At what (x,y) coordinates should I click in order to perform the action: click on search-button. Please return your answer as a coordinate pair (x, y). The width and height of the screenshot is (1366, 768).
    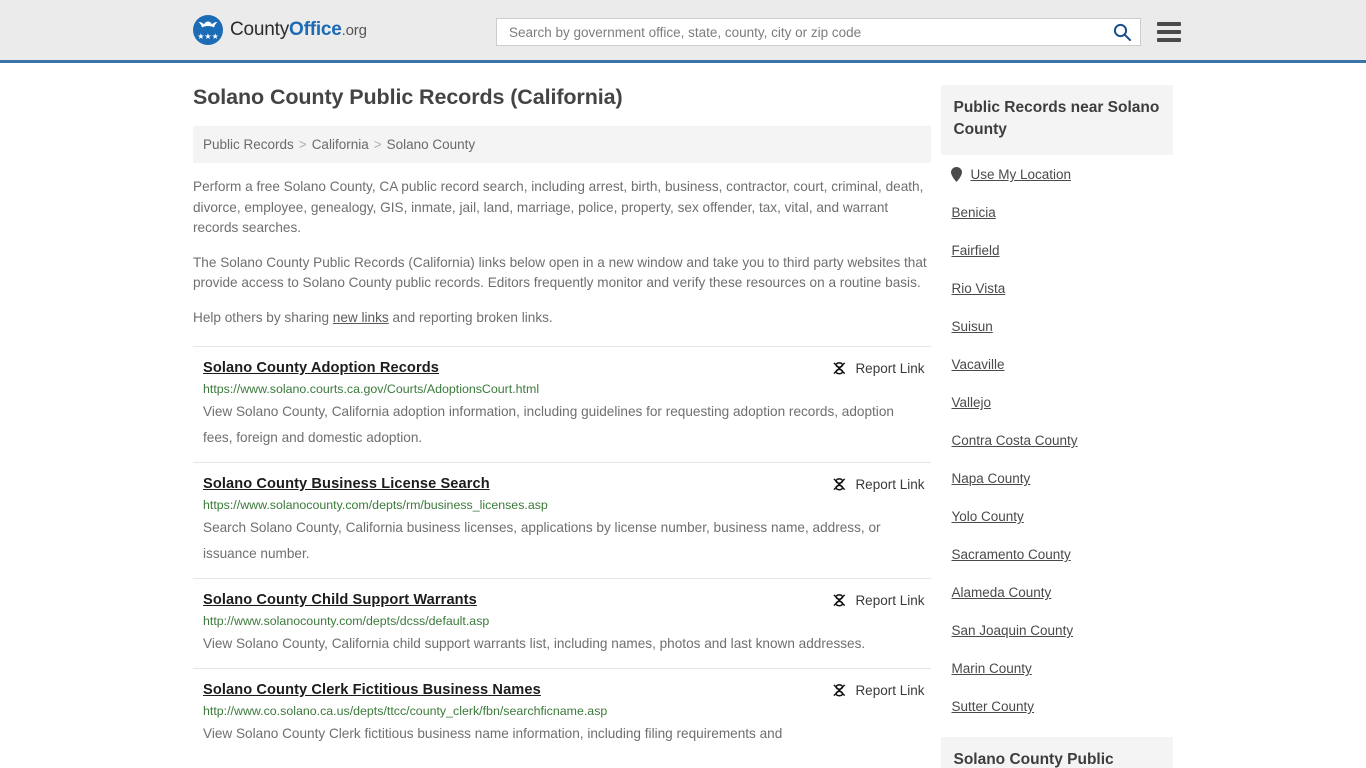
    Looking at the image, I should click on (1122, 32).